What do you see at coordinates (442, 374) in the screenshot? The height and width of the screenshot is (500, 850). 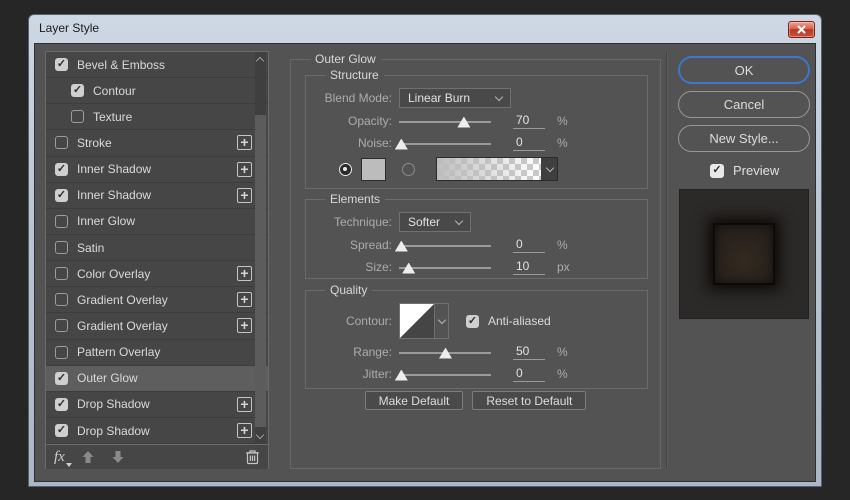 I see `jitter-slider` at bounding box center [442, 374].